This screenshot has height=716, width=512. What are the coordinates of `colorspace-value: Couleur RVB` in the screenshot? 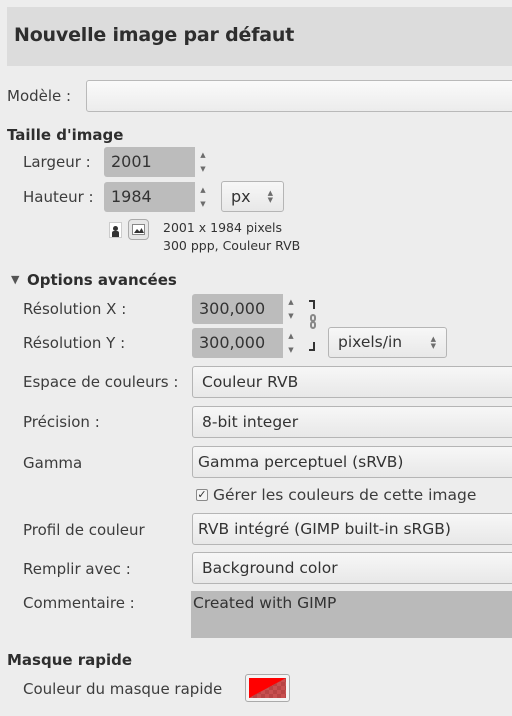 It's located at (250, 382).